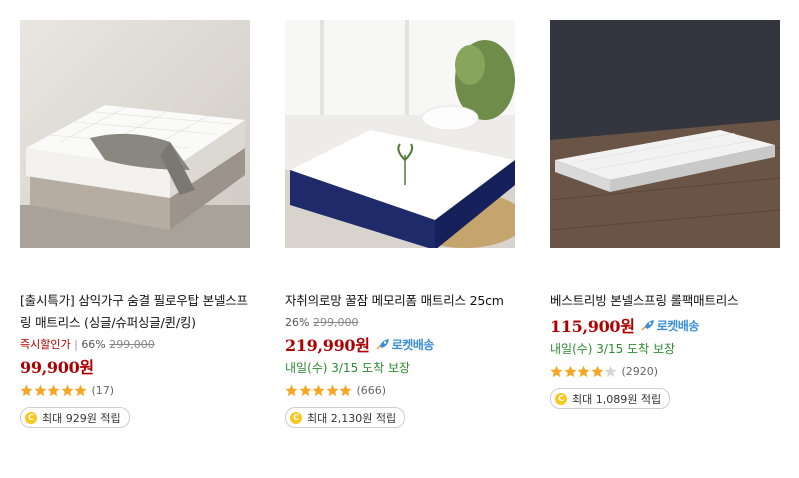  I want to click on cashback-text: 최대 2,130원 적립, so click(352, 418).